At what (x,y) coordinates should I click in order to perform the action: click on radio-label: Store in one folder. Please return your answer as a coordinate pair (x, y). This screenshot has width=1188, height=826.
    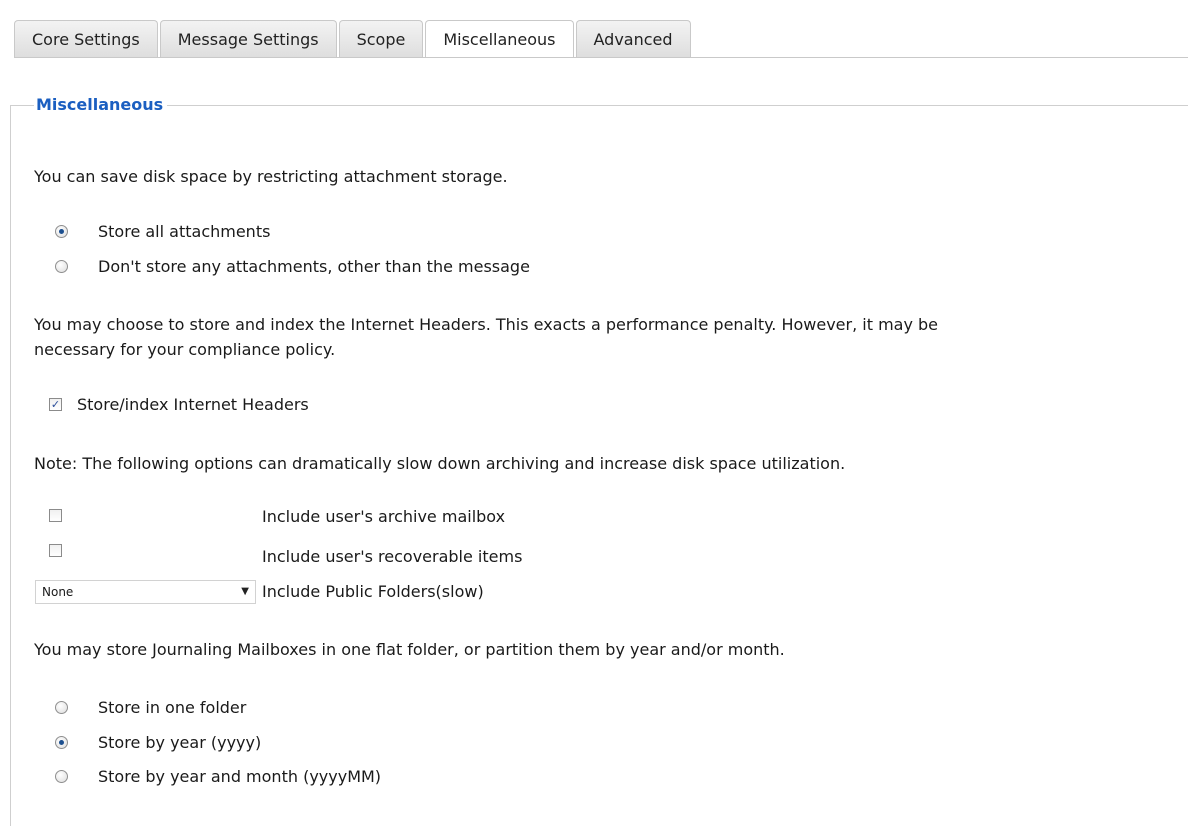
    Looking at the image, I should click on (172, 707).